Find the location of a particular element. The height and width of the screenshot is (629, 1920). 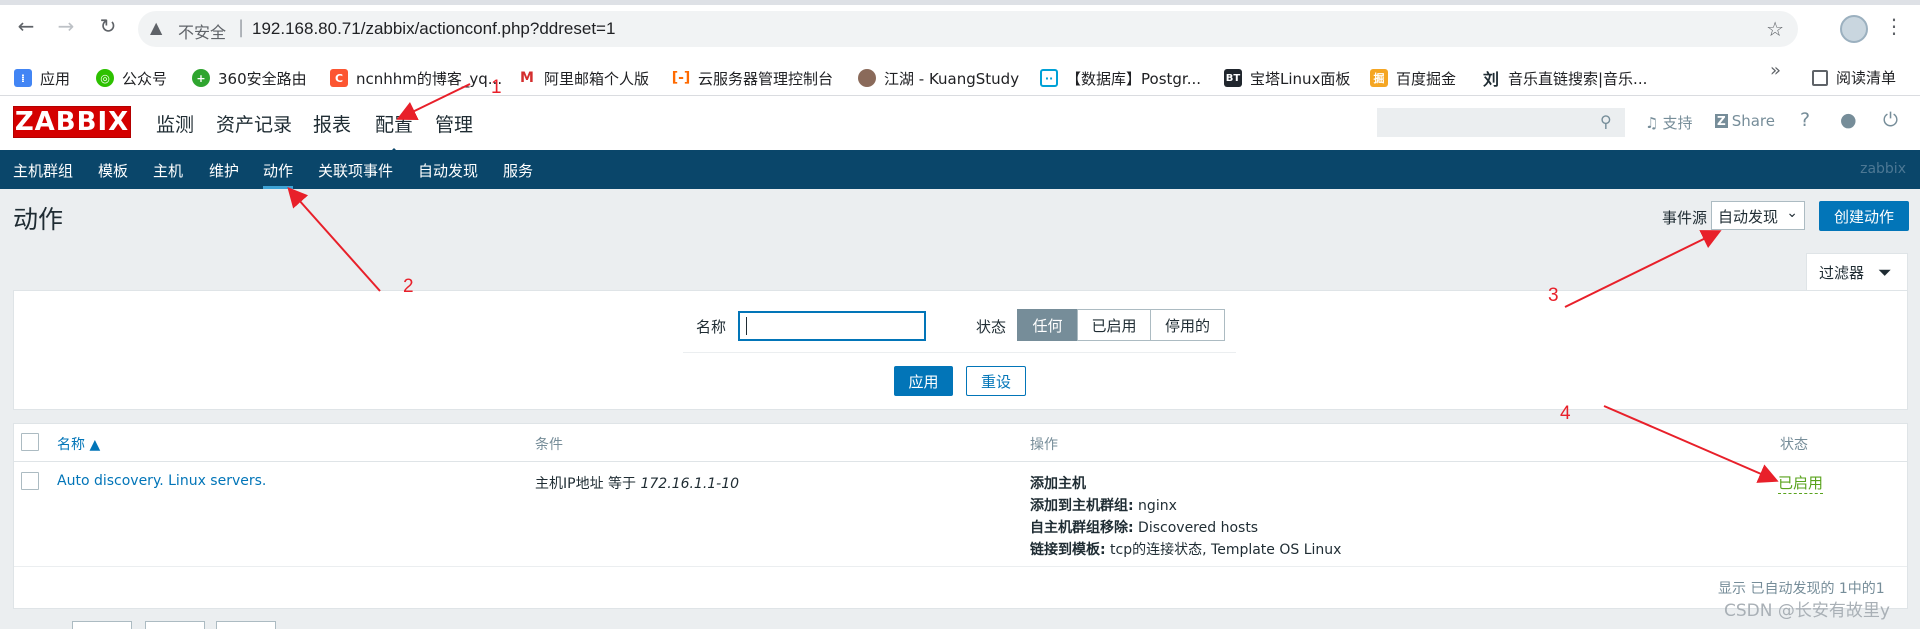

operation-line: 自主机群组移除: Discovered hosts is located at coordinates (1144, 527).